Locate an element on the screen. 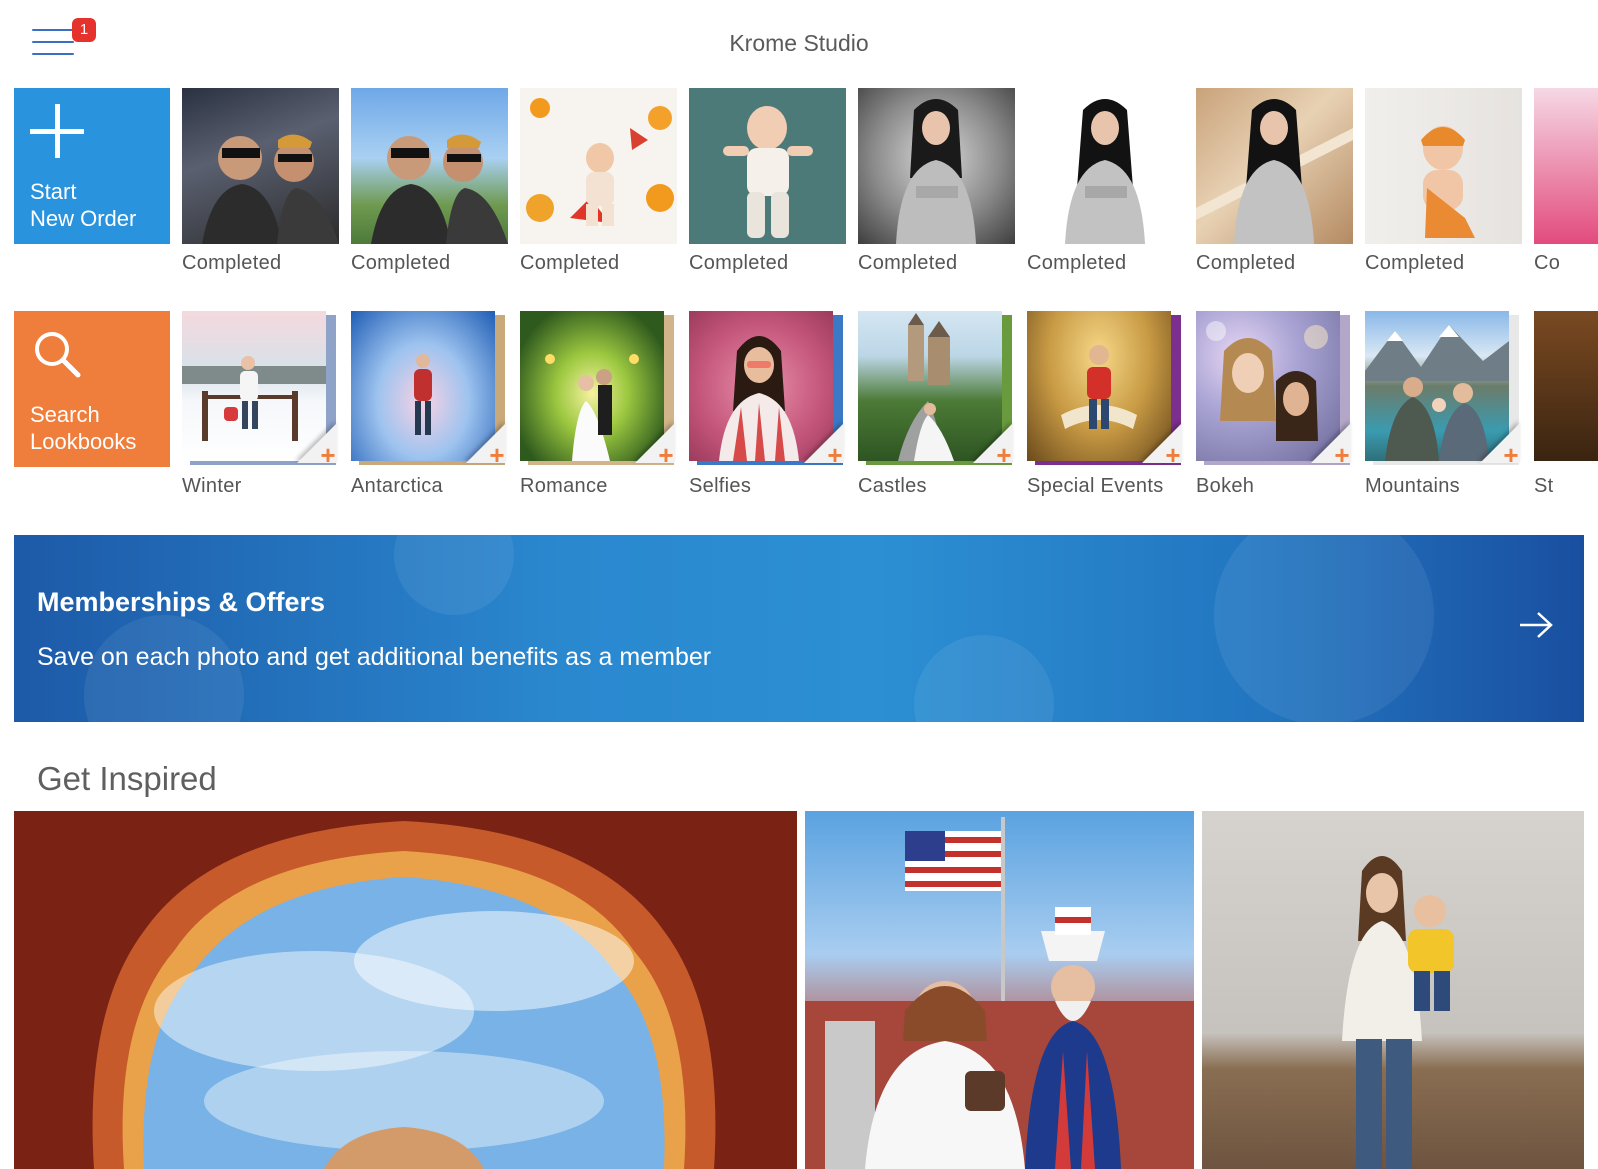 Image resolution: width=1598 pixels, height=1169 pixels. top-bar: 1 Krome Studio is located at coordinates (799, 42).